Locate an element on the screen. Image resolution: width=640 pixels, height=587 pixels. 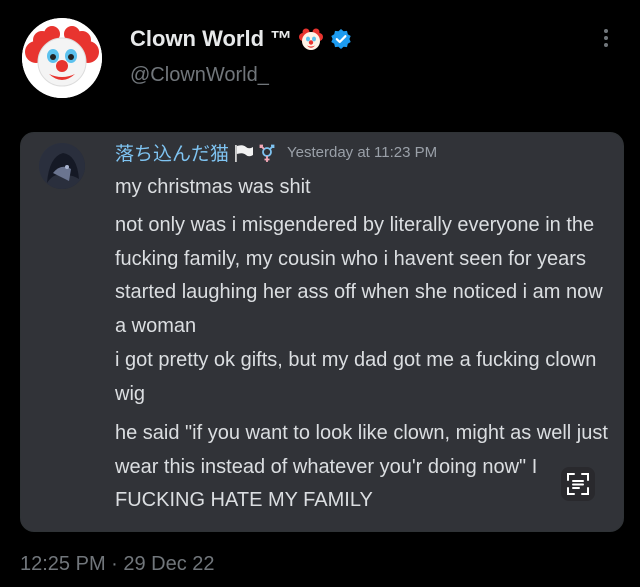
message-header: 落ち込んだ猫 Yesterday at 11:23 PM is located at coordinates (276, 152).